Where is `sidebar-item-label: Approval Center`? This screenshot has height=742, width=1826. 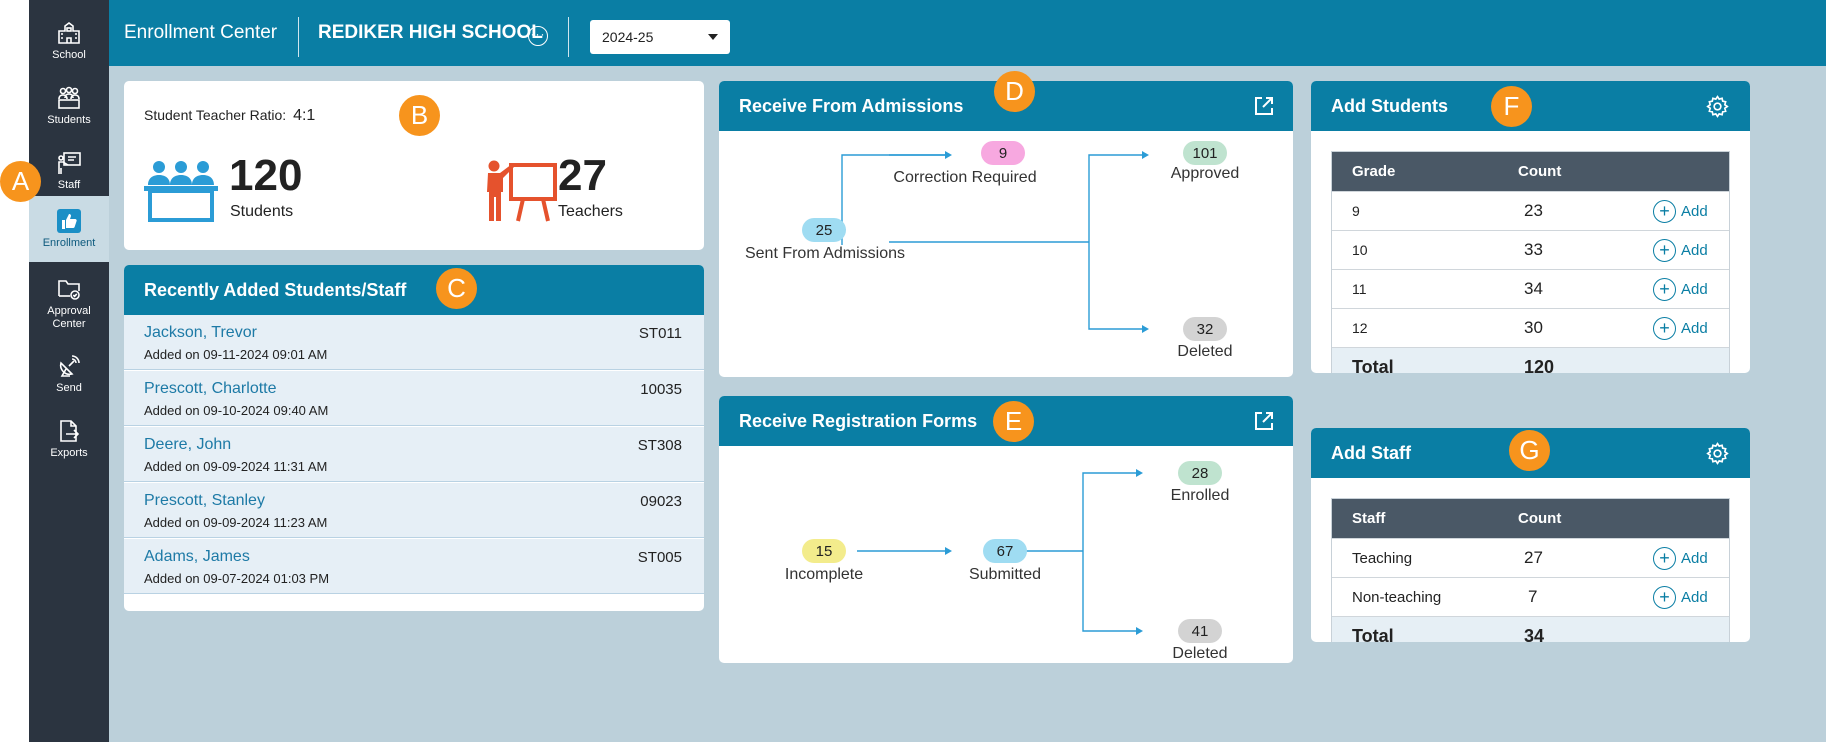
sidebar-item-label: Approval Center is located at coordinates (69, 317).